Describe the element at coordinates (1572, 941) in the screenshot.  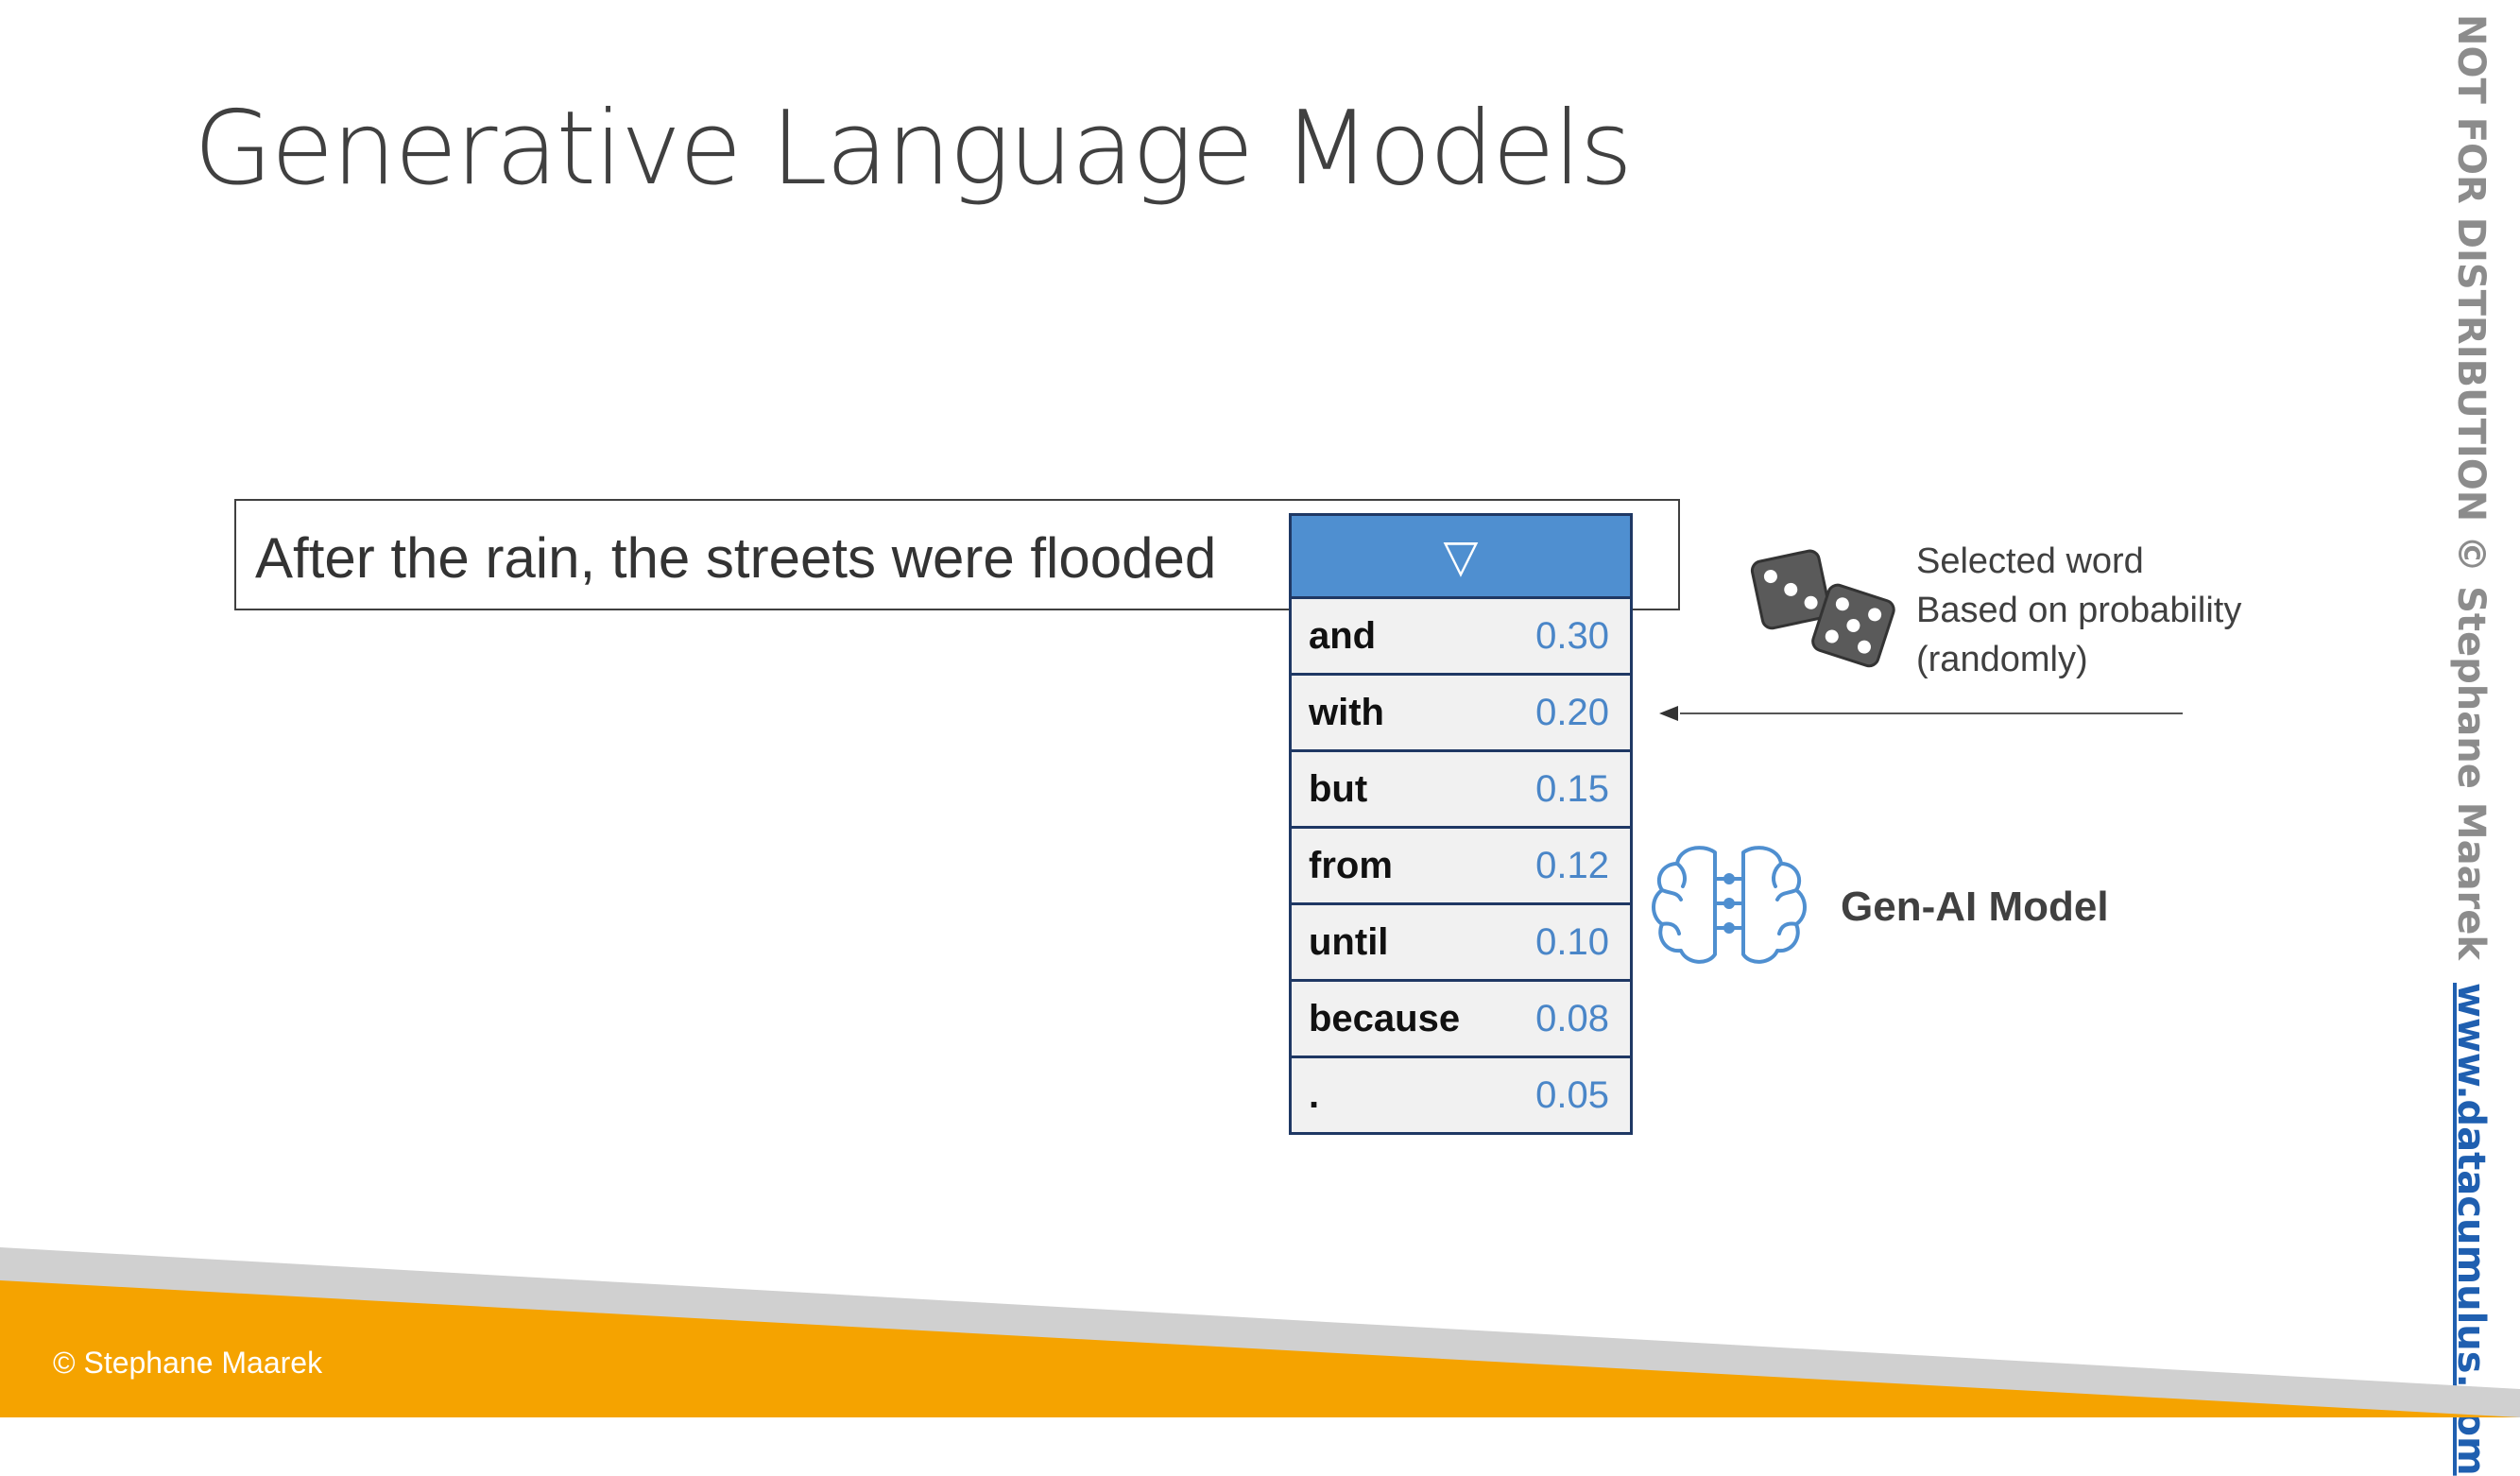
I see `candidate-probability: 0.10` at that location.